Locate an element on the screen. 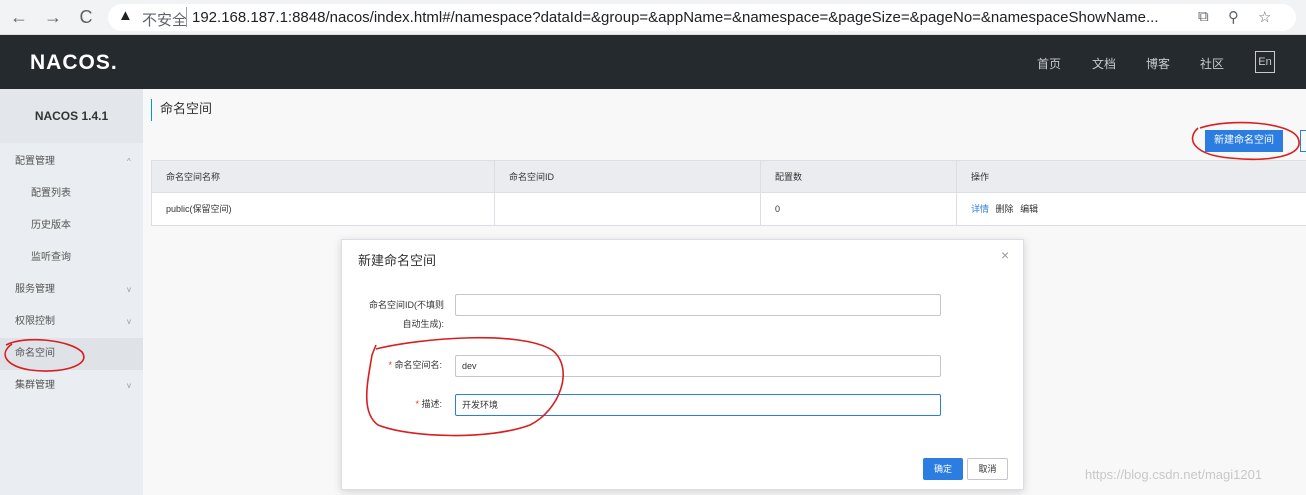 This screenshot has height=495, width=1306. secondary-button is located at coordinates (1303, 141).